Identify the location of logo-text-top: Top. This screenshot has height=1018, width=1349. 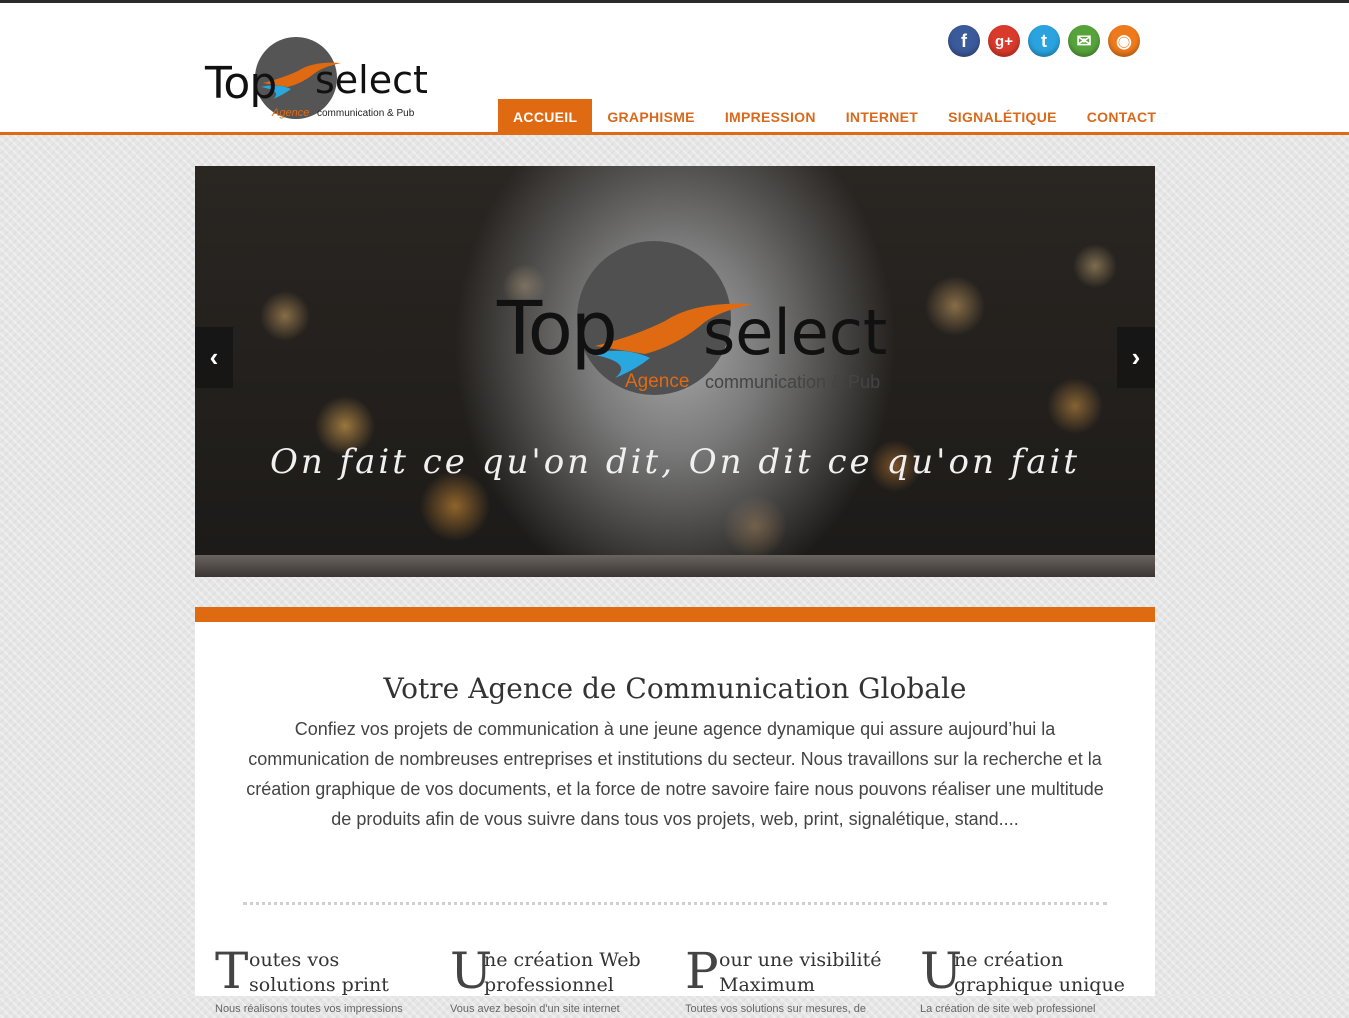
(241, 83).